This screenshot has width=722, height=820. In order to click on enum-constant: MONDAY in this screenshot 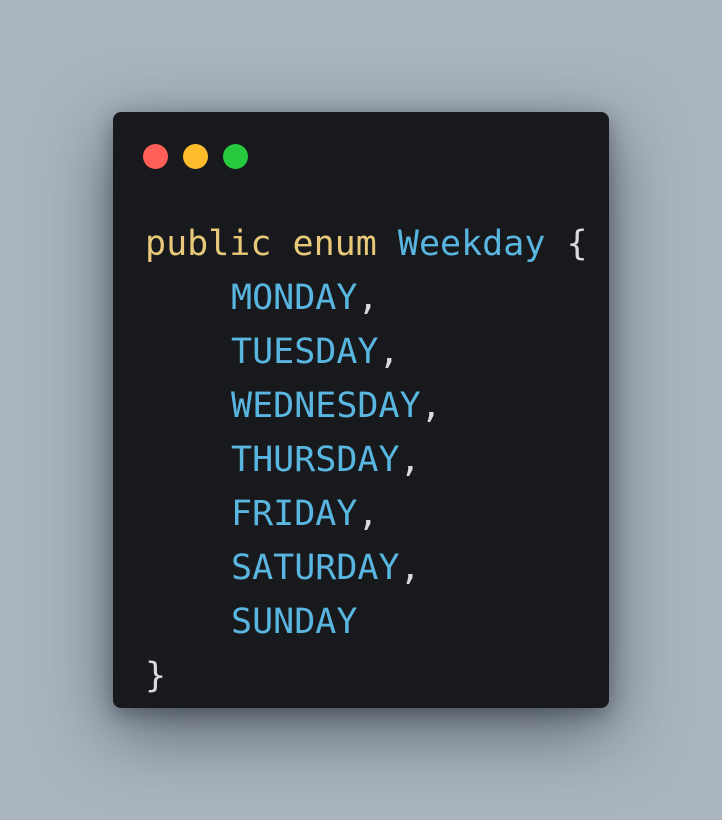, I will do `click(294, 298)`.